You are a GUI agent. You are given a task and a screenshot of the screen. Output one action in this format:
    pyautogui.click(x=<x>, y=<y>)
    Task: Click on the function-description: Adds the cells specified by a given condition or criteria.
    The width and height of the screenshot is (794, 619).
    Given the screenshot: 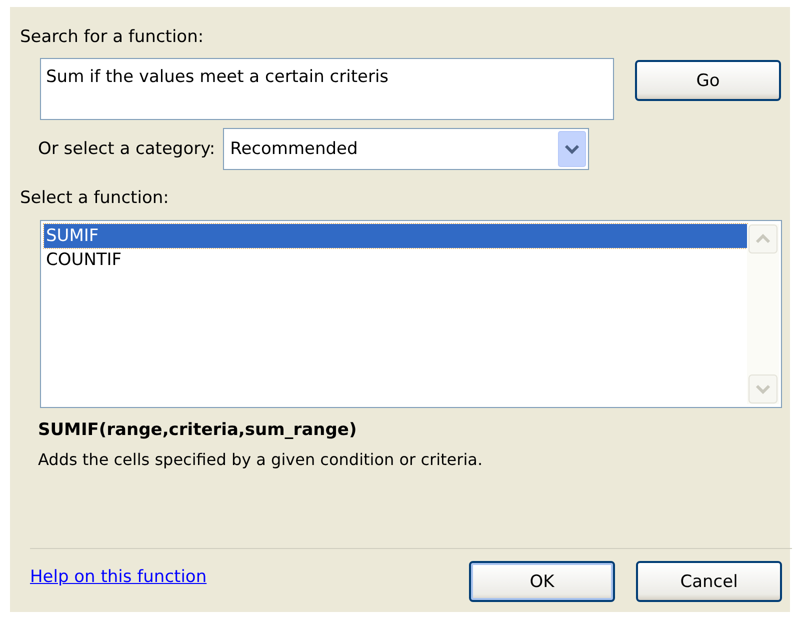 What is the action you would take?
    pyautogui.click(x=260, y=459)
    